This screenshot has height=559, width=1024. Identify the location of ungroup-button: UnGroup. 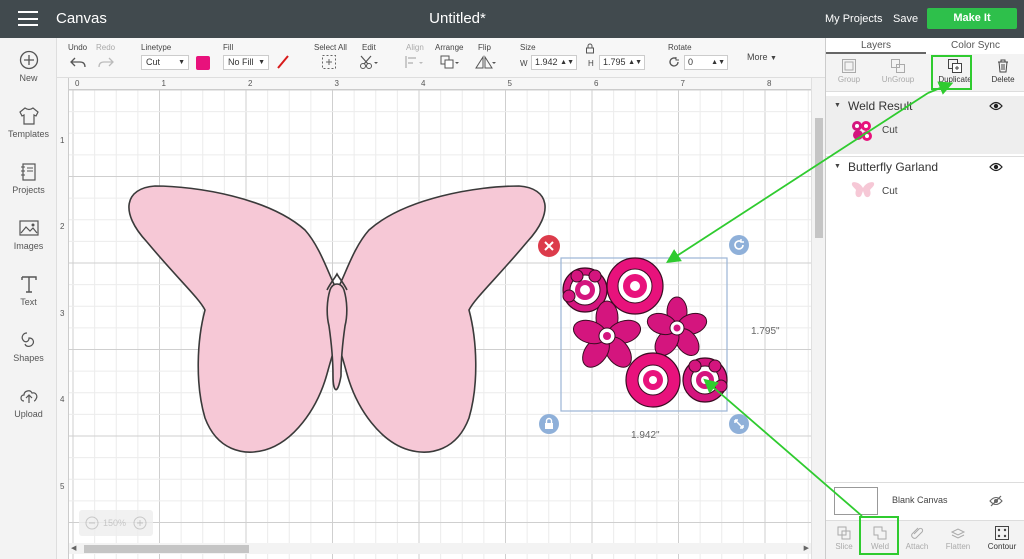
(898, 71).